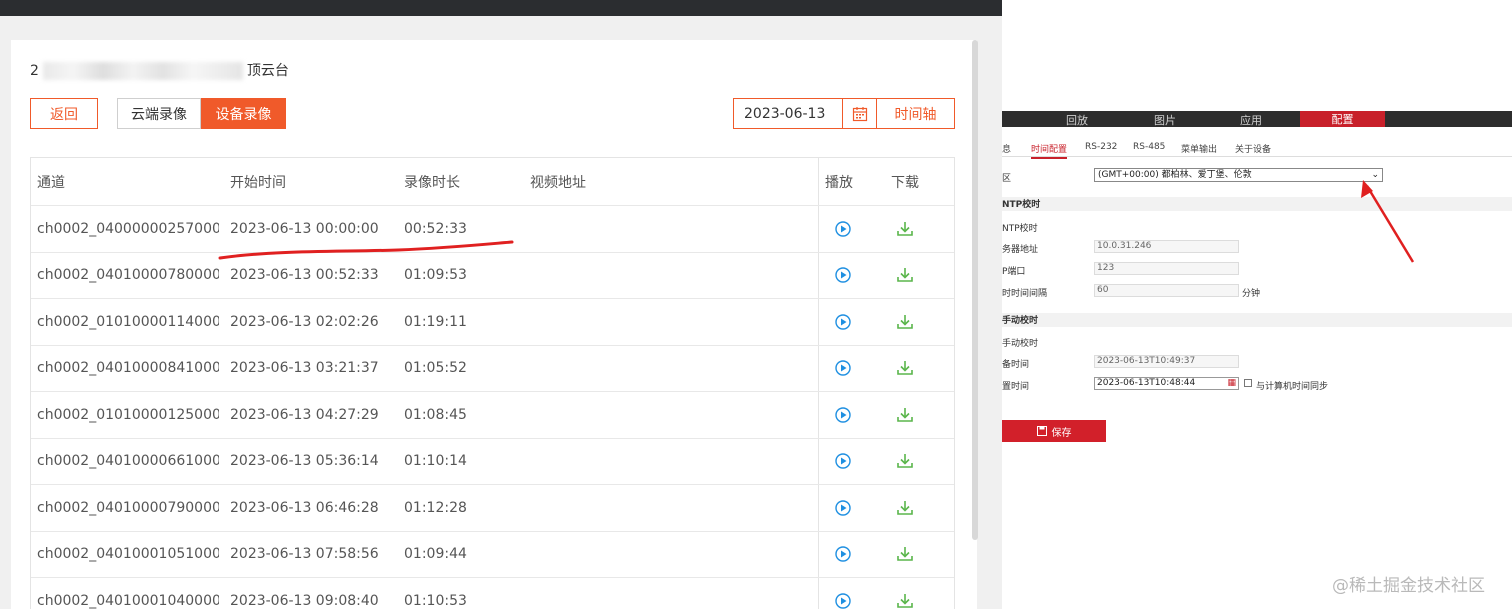 This screenshot has height=609, width=1512. What do you see at coordinates (1007, 179) in the screenshot?
I see `timezone-label: 区` at bounding box center [1007, 179].